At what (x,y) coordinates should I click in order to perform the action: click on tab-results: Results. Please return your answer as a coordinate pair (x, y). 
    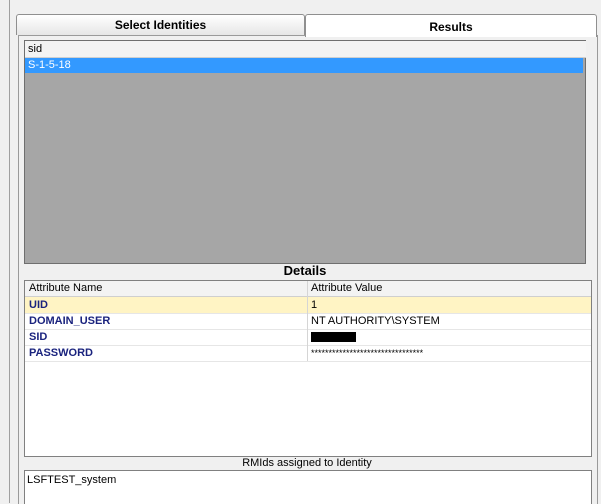
    Looking at the image, I should click on (451, 25).